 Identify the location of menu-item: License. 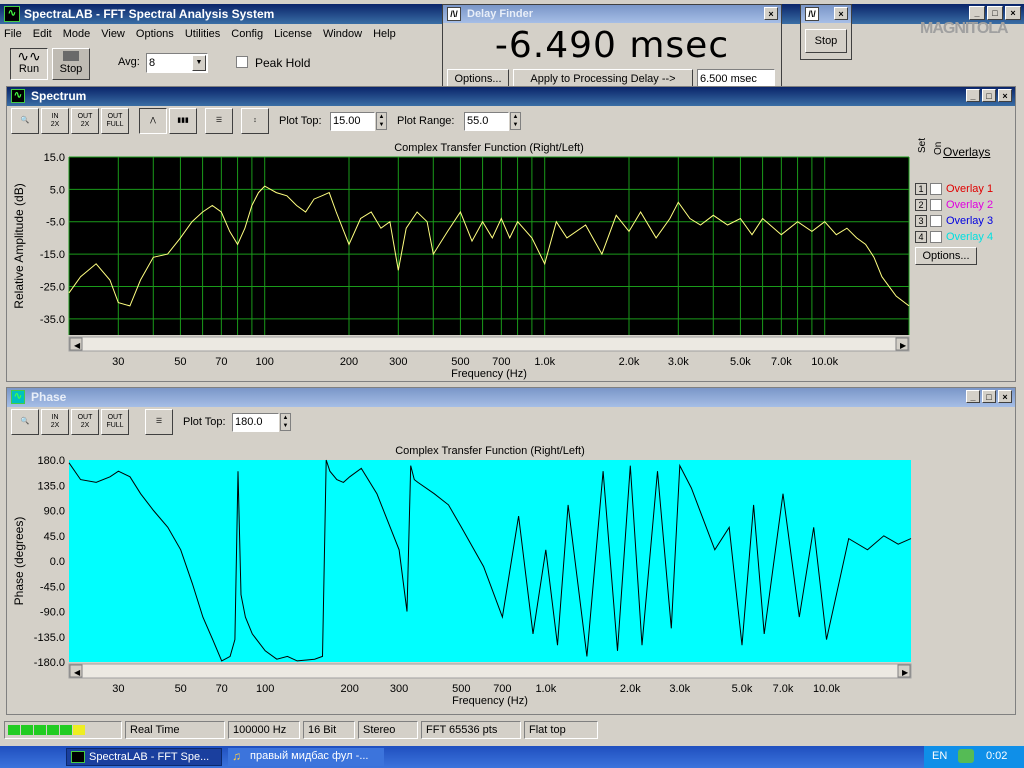
(293, 34).